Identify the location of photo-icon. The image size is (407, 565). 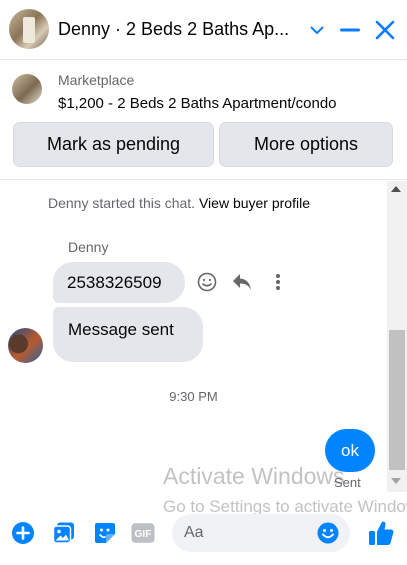
(64, 533).